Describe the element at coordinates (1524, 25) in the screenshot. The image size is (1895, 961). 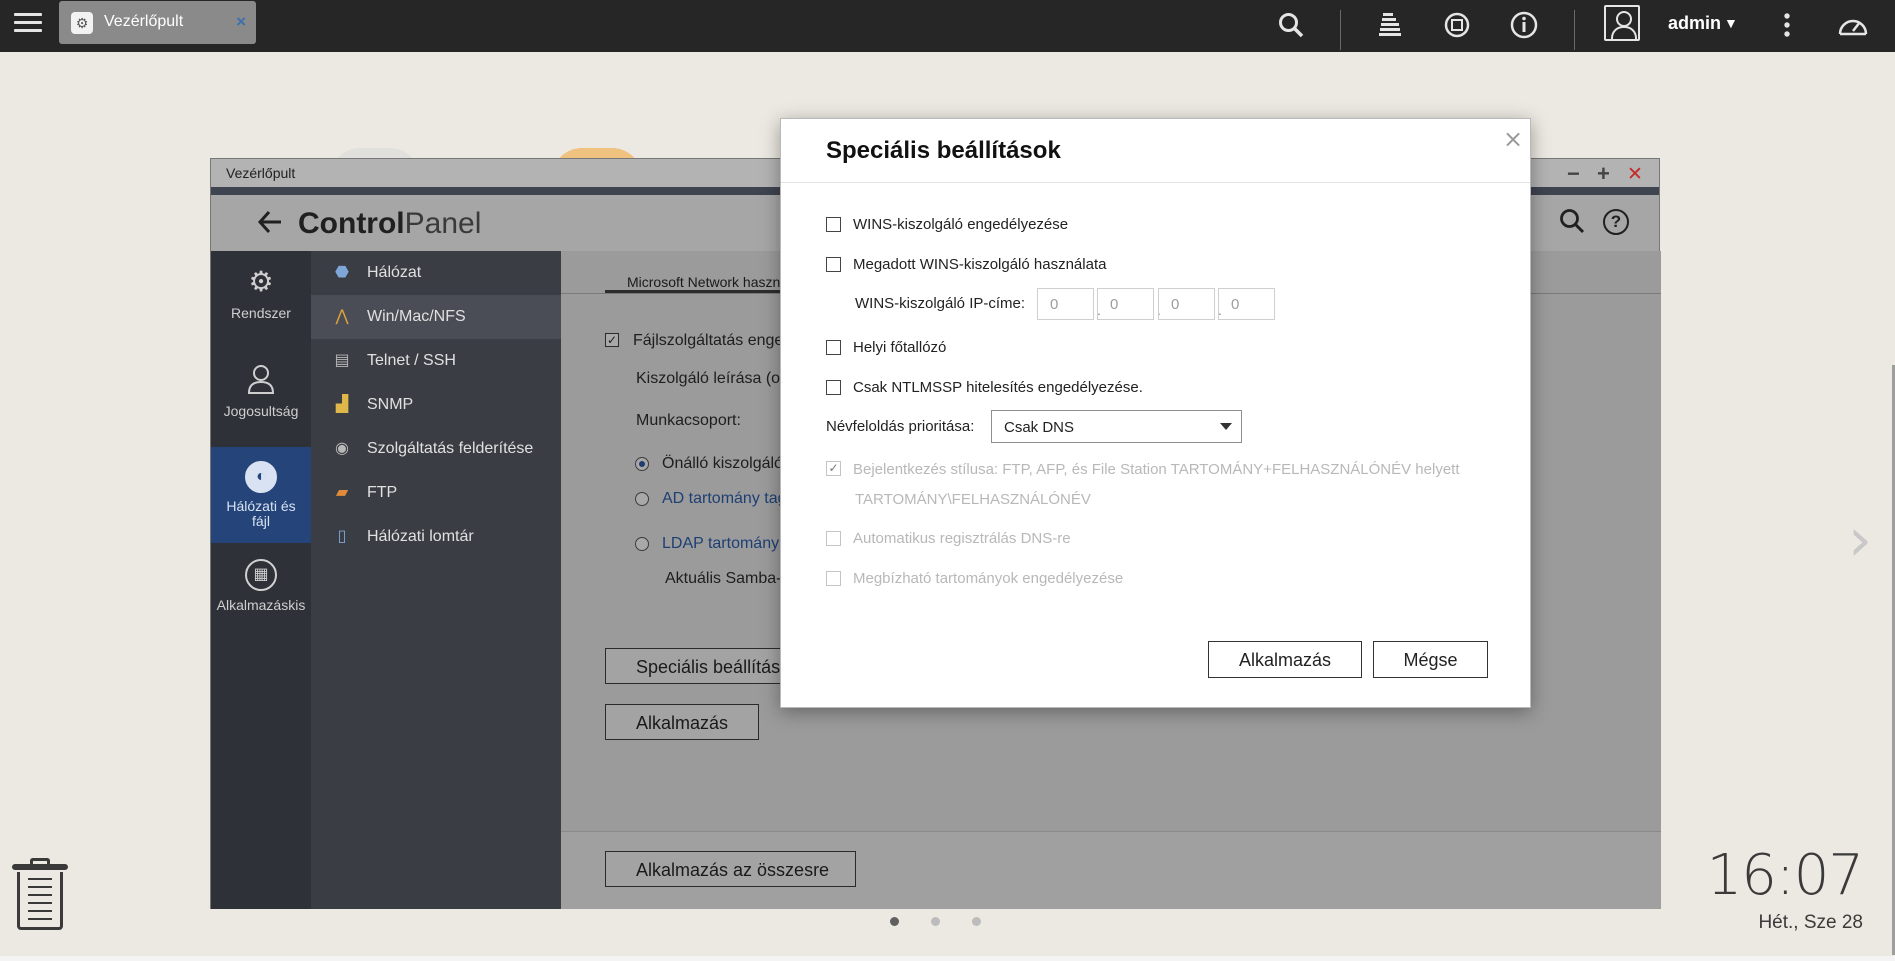
I see `info-icon` at that location.